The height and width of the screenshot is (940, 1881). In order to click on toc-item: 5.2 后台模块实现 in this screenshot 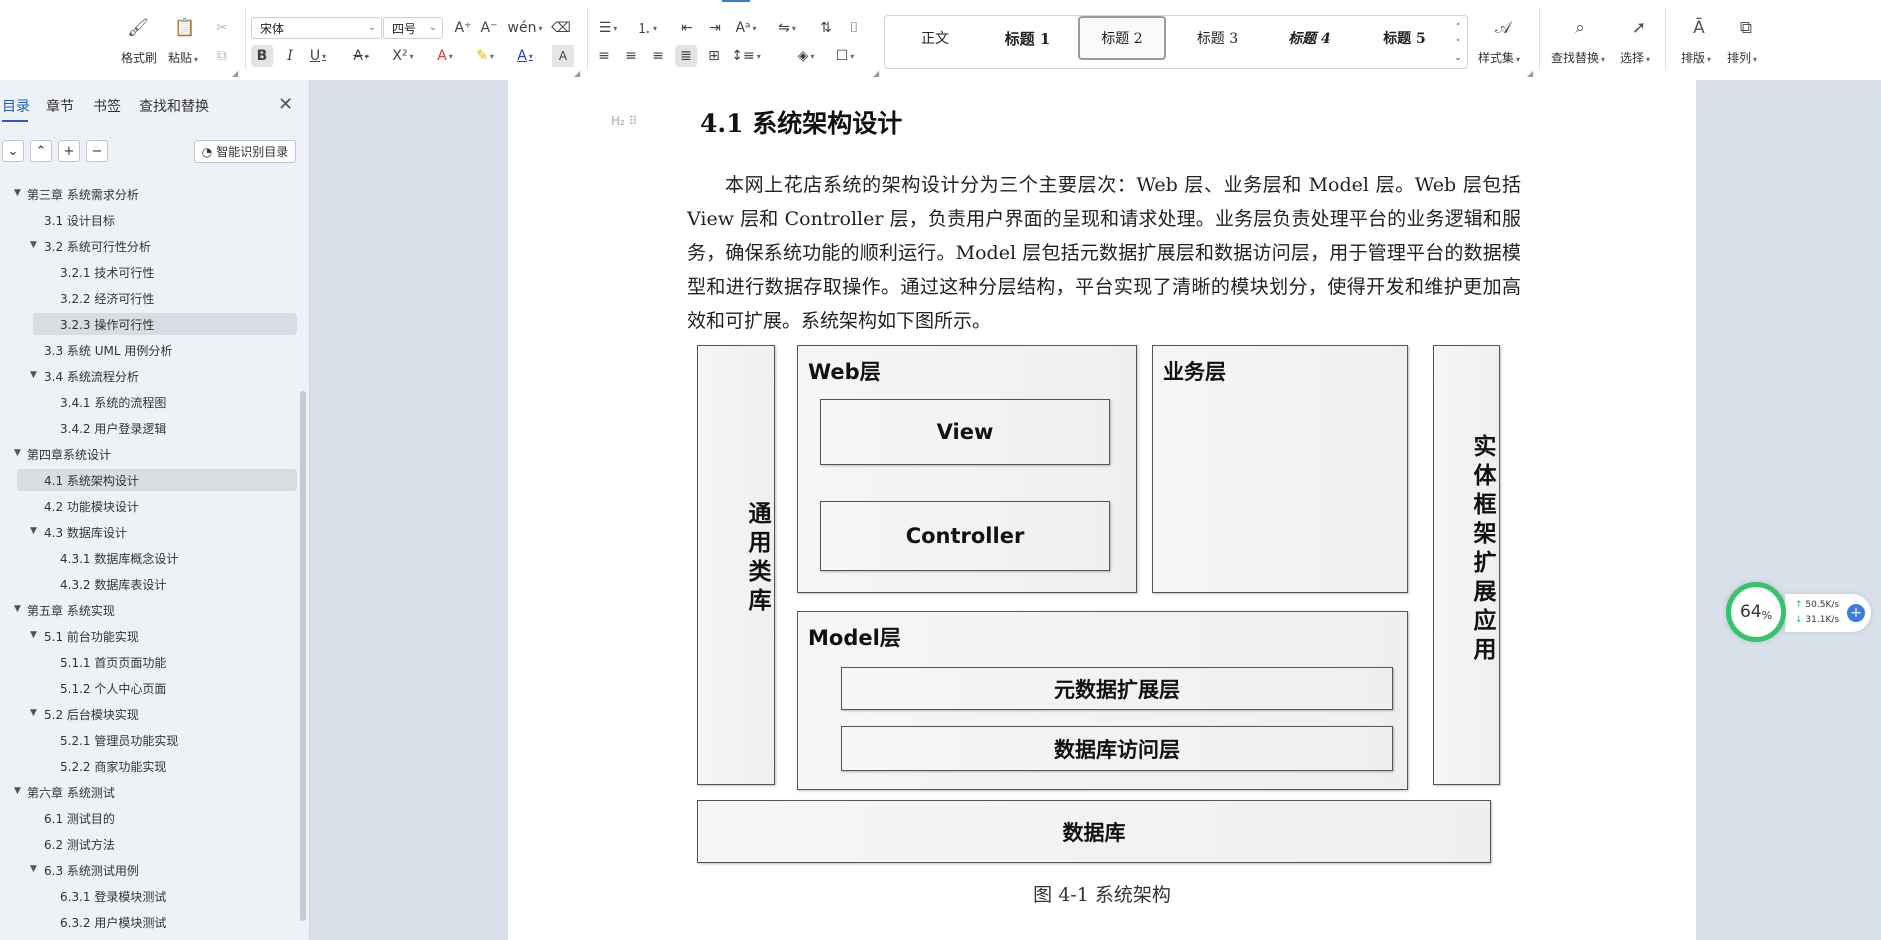, I will do `click(91, 714)`.